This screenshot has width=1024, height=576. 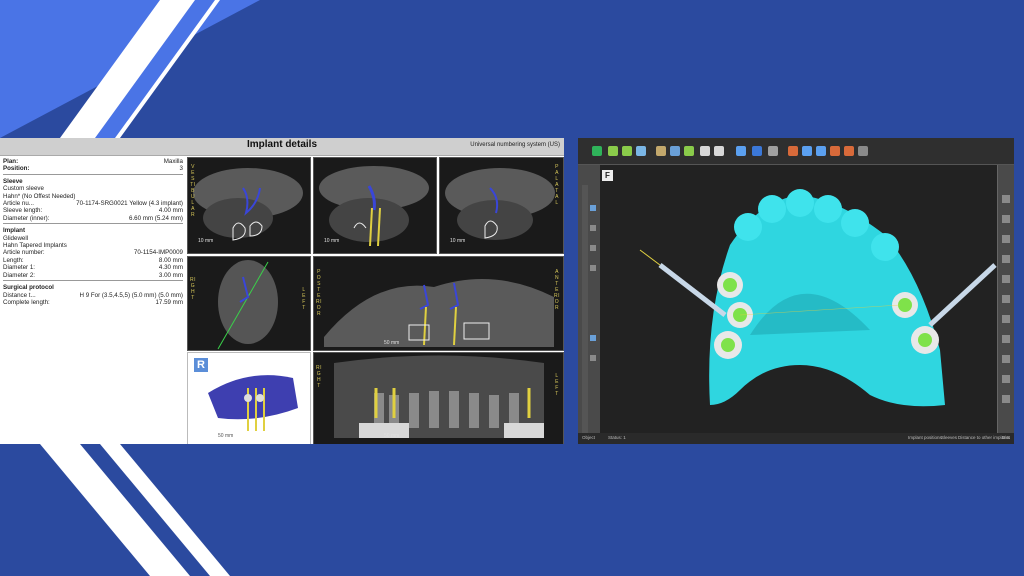 I want to click on ct-view-panoramic: RIGHT LEFT 50 mm, so click(x=438, y=398).